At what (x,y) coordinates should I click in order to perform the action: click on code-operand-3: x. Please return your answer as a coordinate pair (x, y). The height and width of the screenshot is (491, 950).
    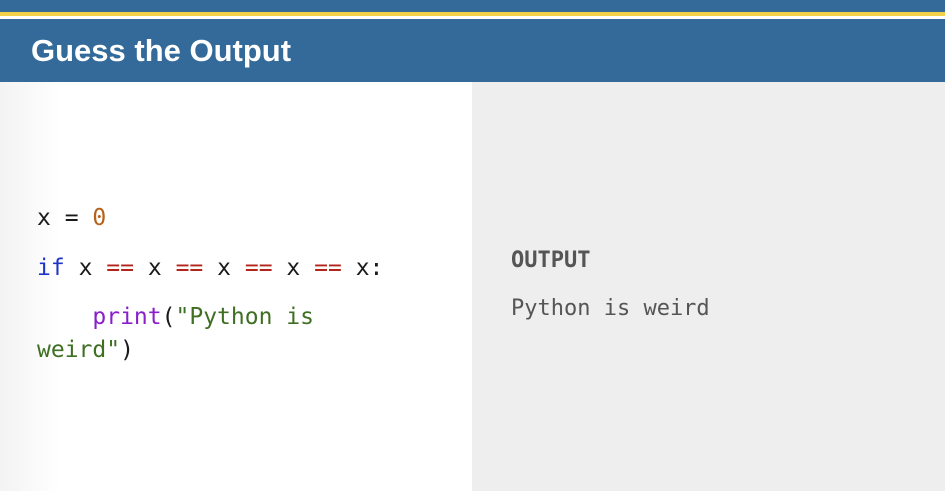
    Looking at the image, I should click on (224, 268).